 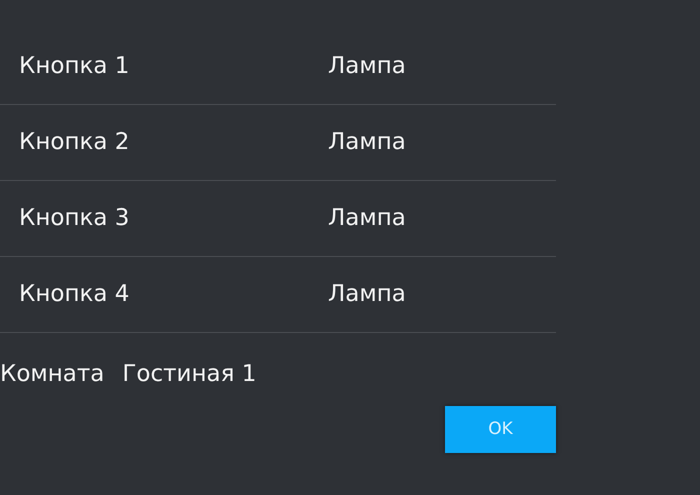 What do you see at coordinates (74, 66) in the screenshot?
I see `button-label: Кнопка 1` at bounding box center [74, 66].